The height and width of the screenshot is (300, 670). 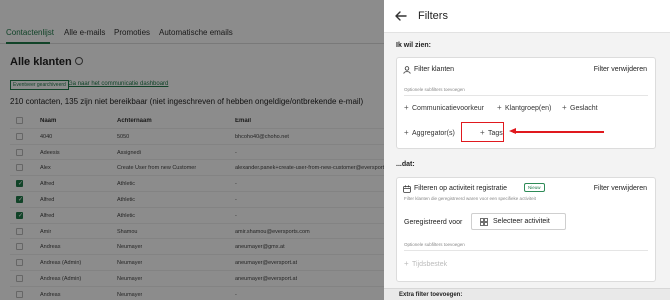 What do you see at coordinates (527, 16) in the screenshot?
I see `panel-header: Filters` at bounding box center [527, 16].